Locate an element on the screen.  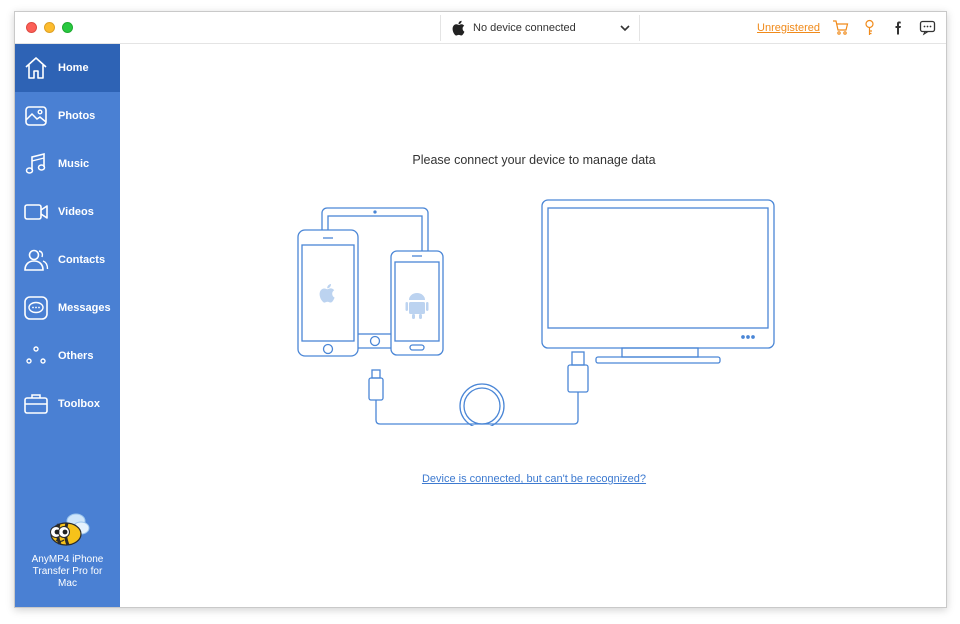
sidebar-item-label: Photos is located at coordinates (77, 116).